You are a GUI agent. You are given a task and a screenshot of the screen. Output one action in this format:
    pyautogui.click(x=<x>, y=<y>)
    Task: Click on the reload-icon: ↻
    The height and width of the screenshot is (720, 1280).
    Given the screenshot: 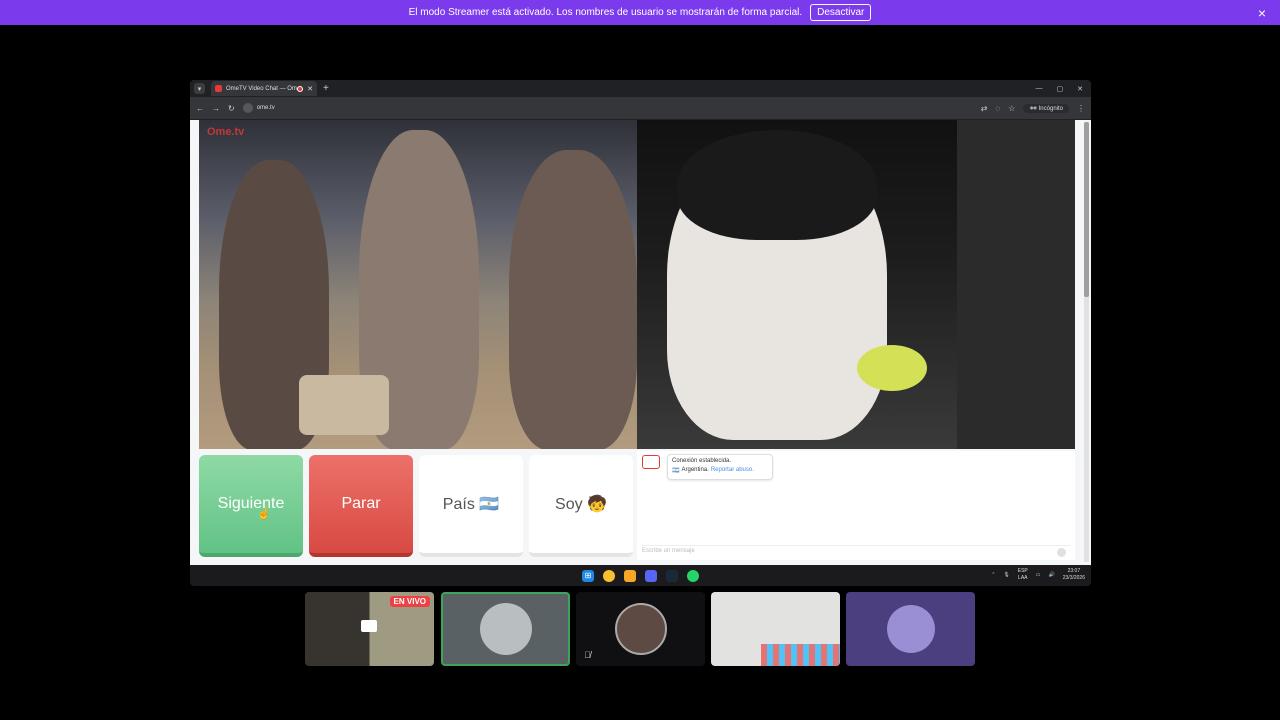 What is the action you would take?
    pyautogui.click(x=231, y=108)
    